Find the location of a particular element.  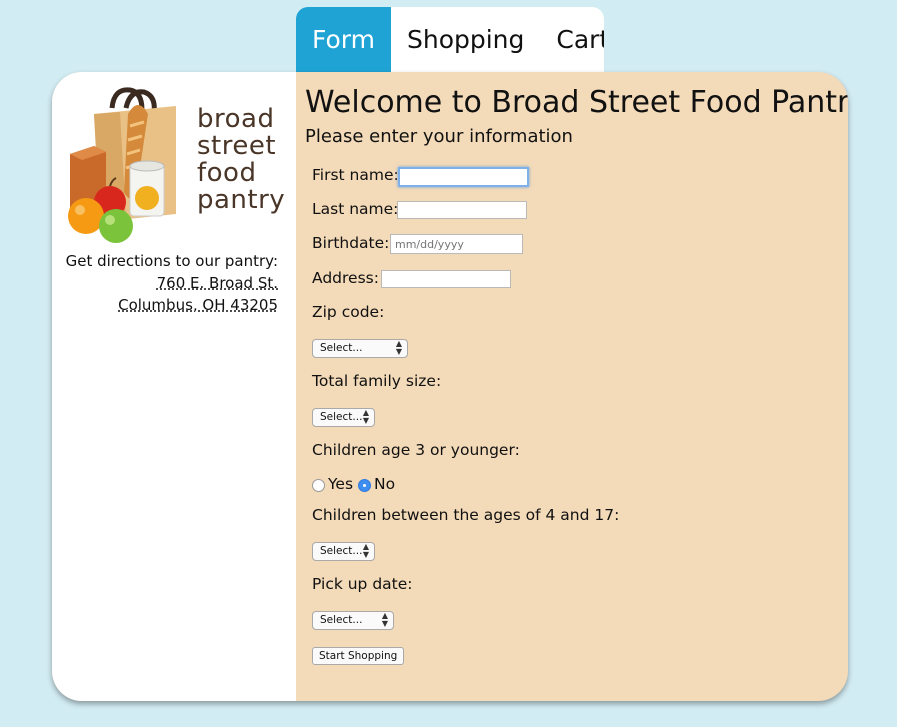

address-link-street: 760 E. Broad St. is located at coordinates (172, 283).